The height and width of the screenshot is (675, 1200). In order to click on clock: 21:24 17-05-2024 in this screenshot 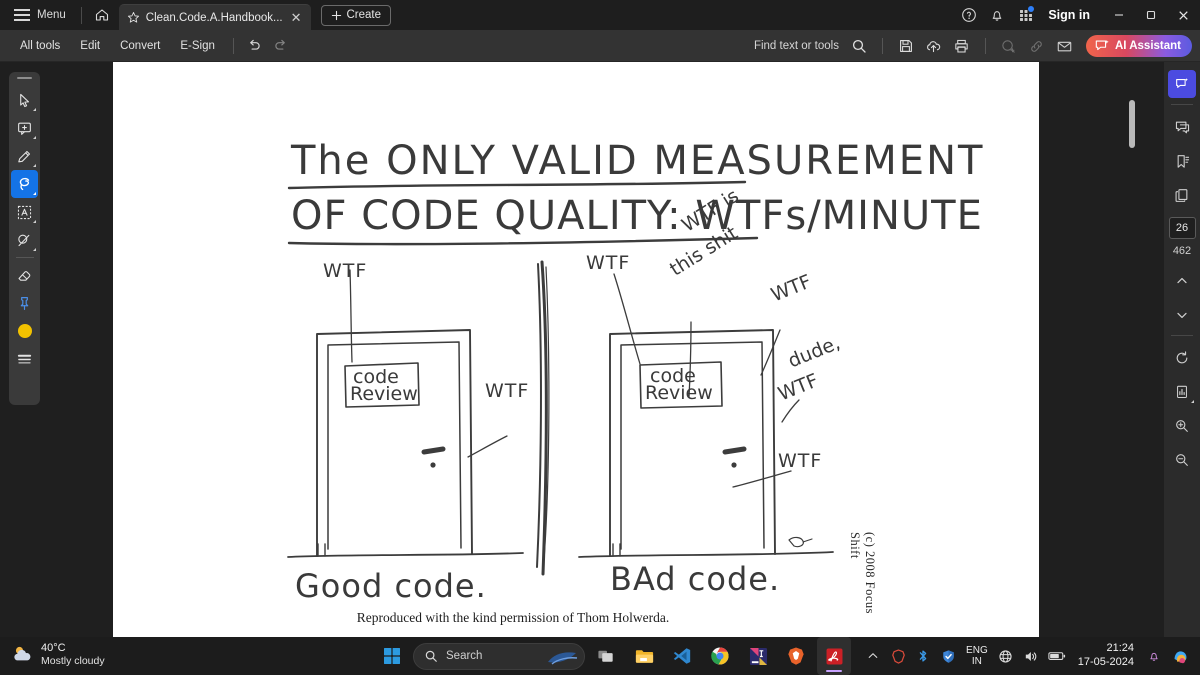, I will do `click(1106, 656)`.